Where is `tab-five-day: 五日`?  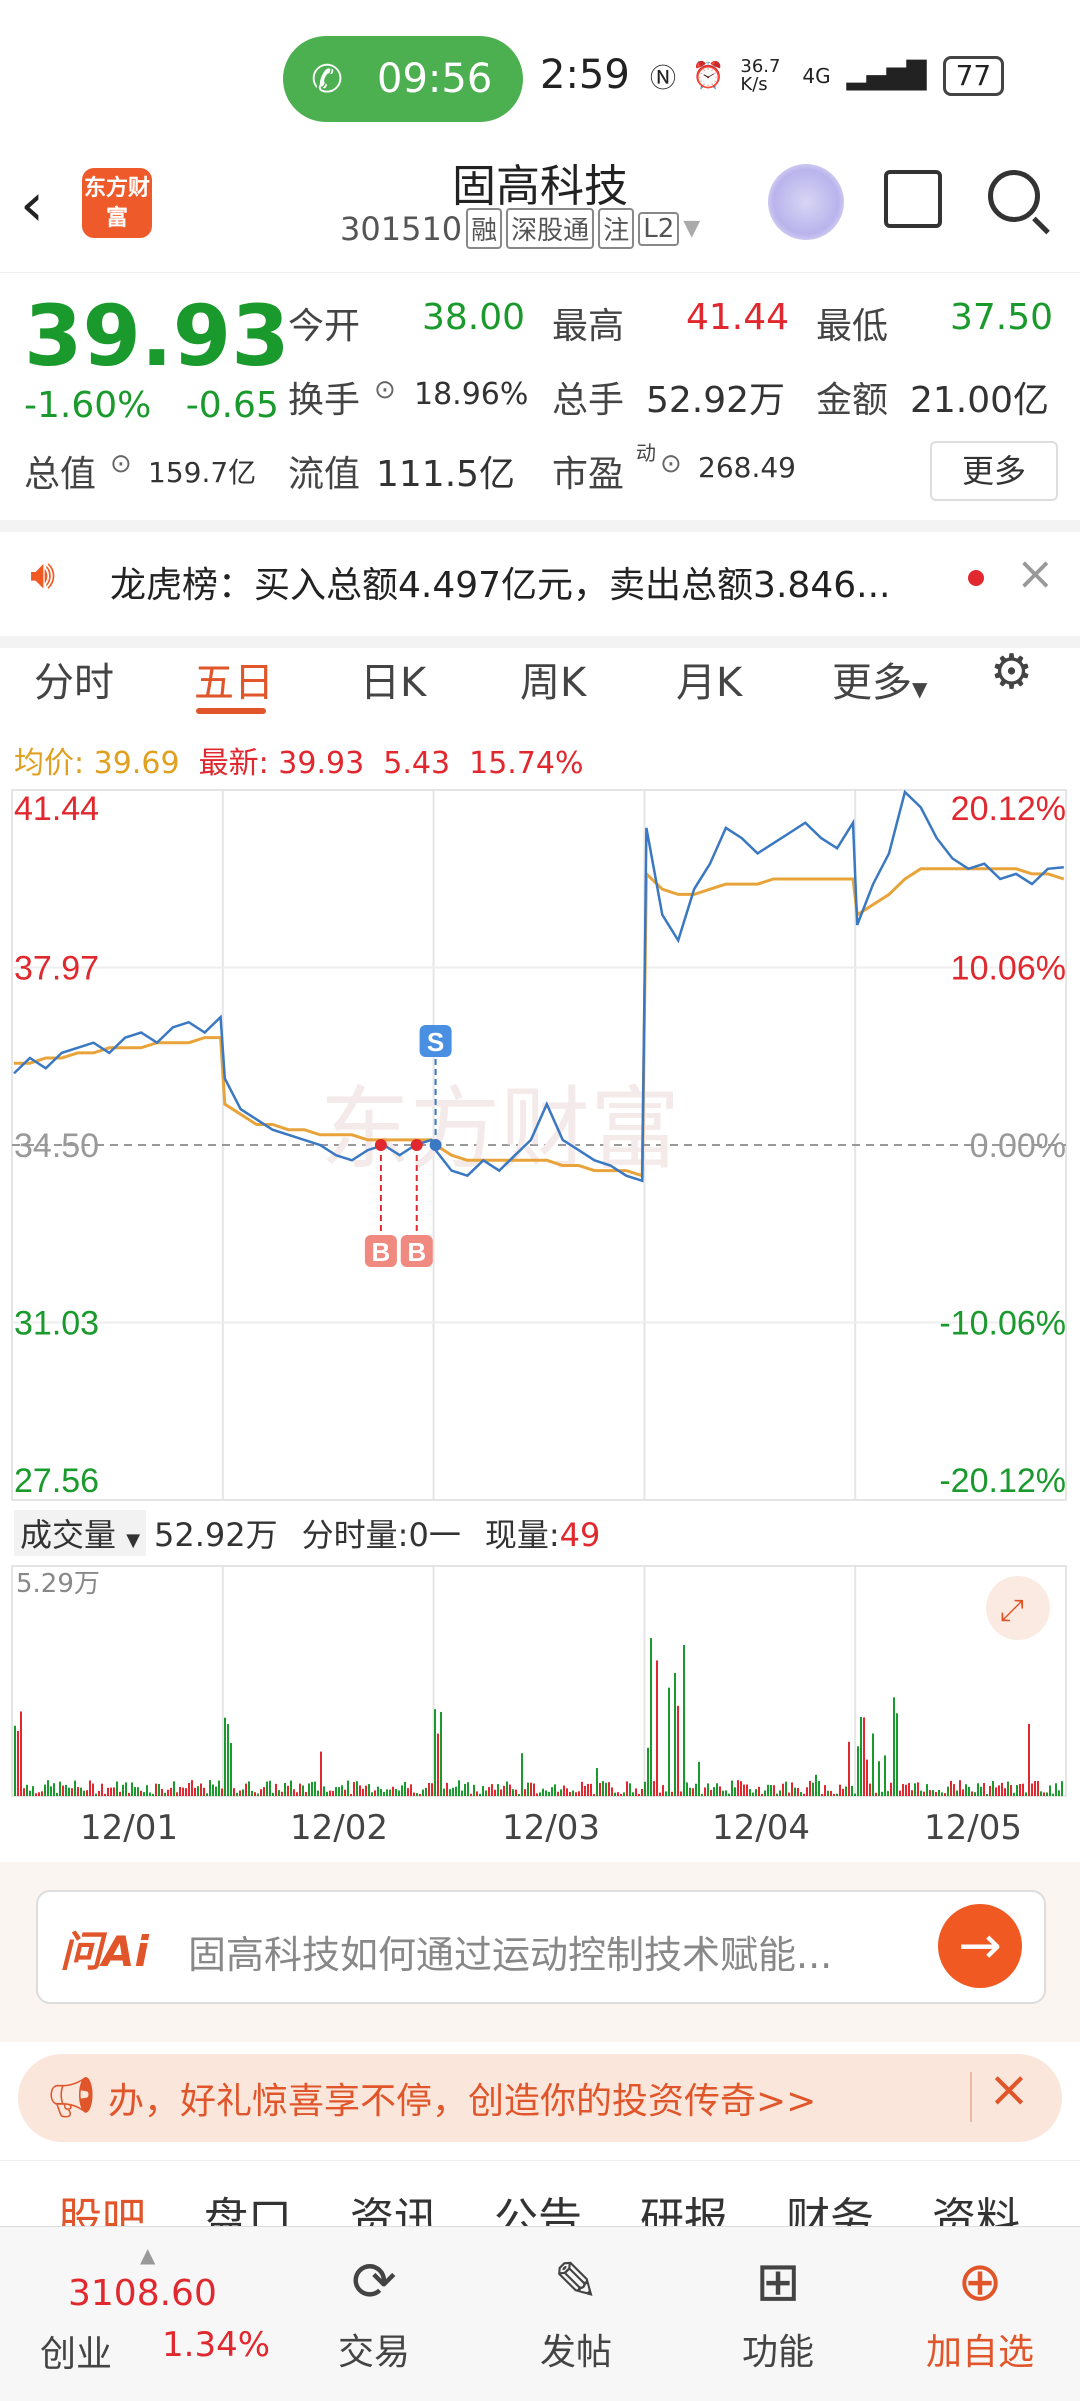
tab-five-day: 五日 is located at coordinates (234, 679).